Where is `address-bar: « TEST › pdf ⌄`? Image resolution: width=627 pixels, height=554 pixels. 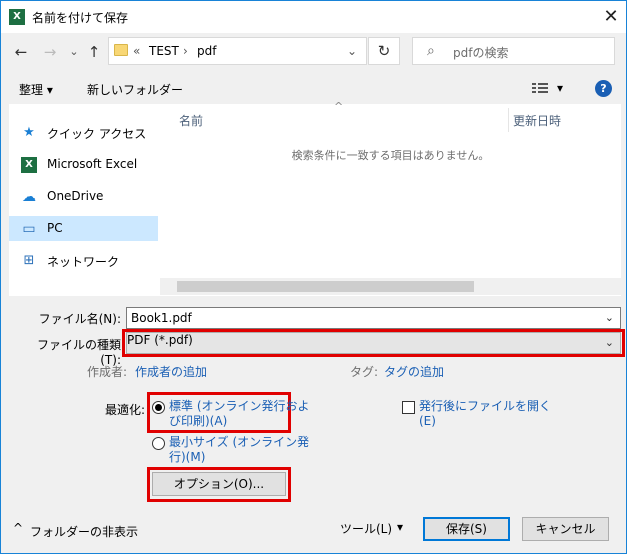
address-bar: « TEST › pdf ⌄ is located at coordinates (237, 51).